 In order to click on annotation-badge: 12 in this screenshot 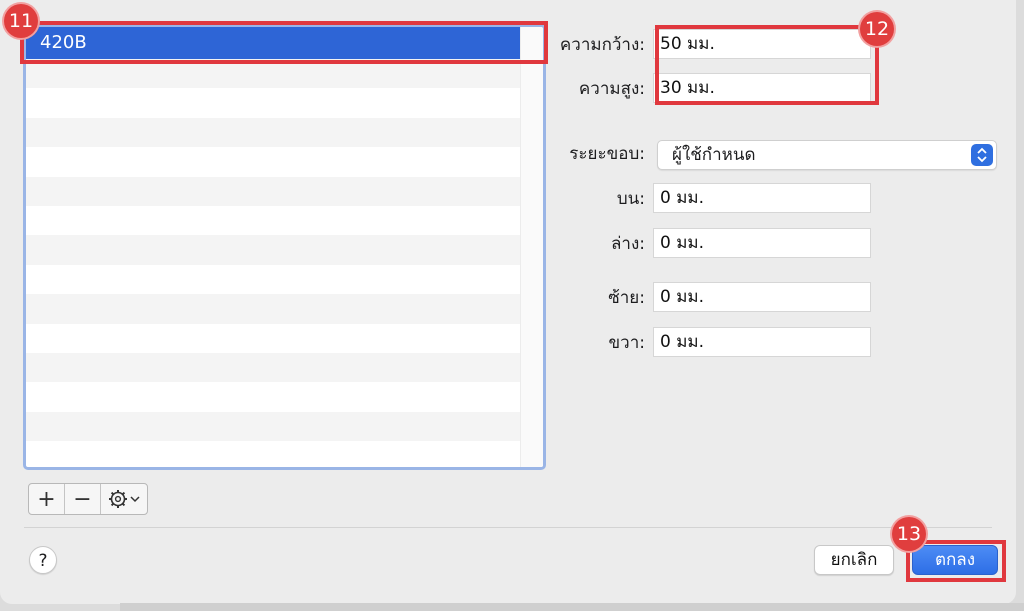, I will do `click(877, 29)`.